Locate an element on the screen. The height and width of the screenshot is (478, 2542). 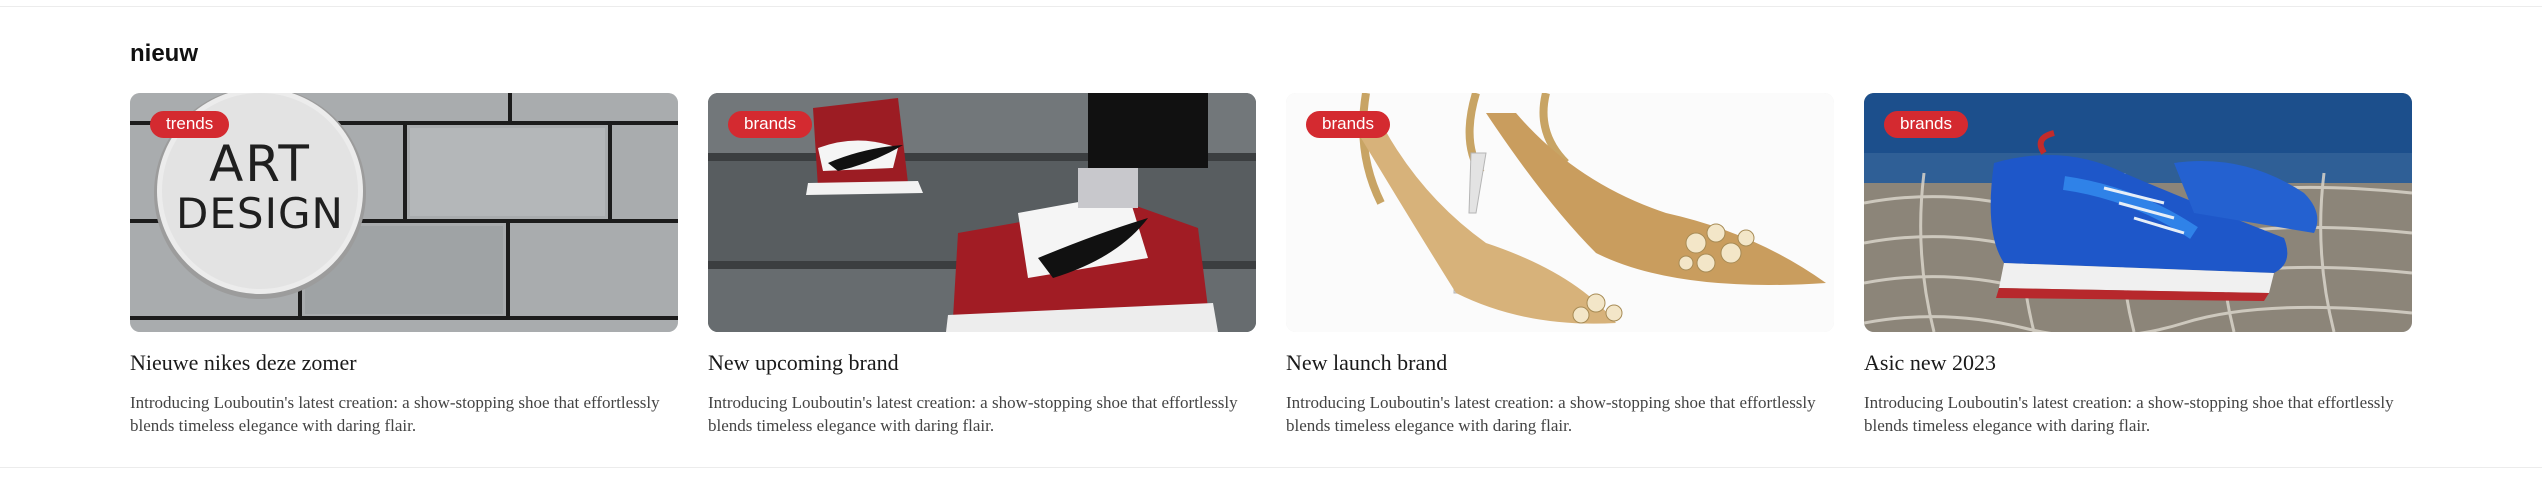
blue-sneakers-on-net-image: brands is located at coordinates (2138, 212).